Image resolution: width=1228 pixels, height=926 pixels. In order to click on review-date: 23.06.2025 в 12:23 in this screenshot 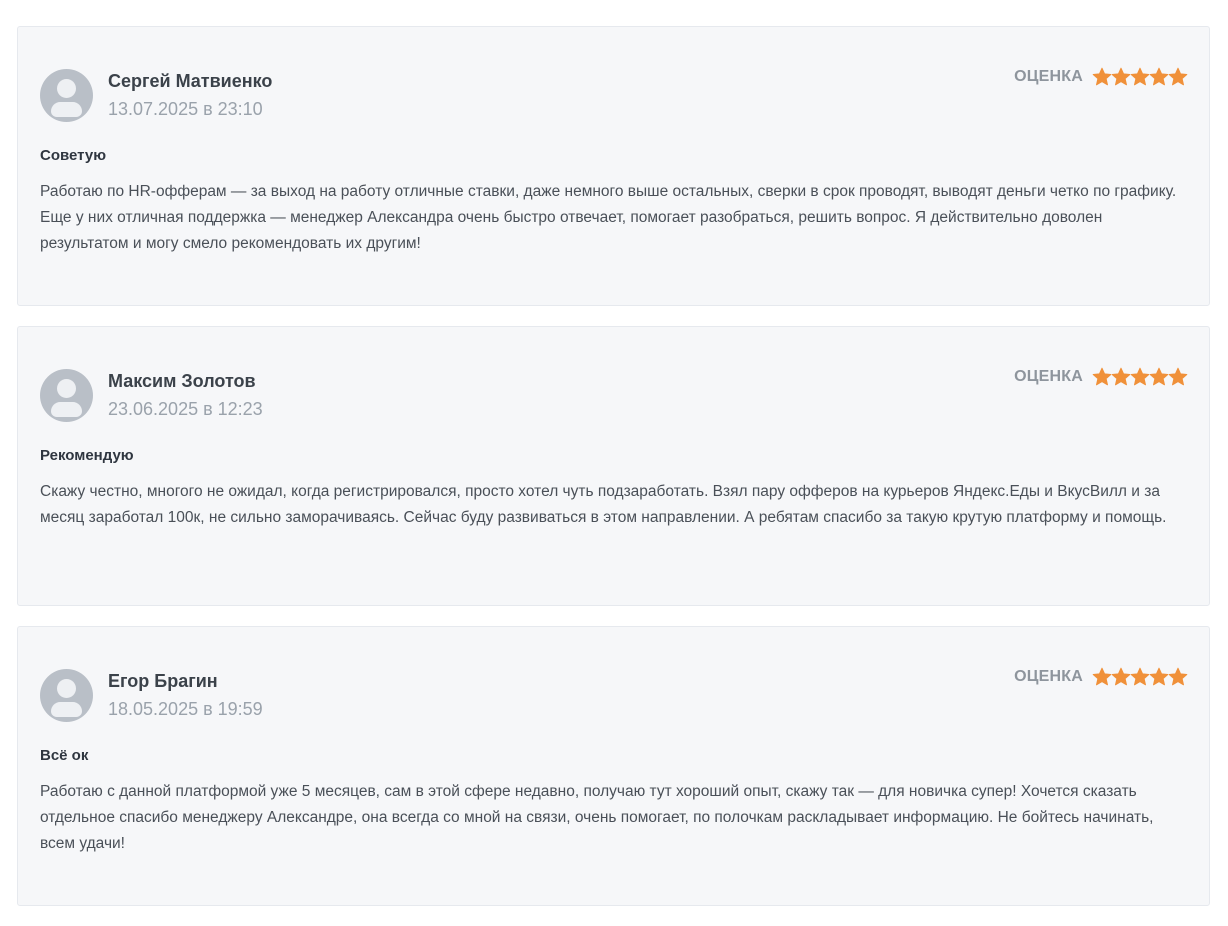, I will do `click(185, 409)`.